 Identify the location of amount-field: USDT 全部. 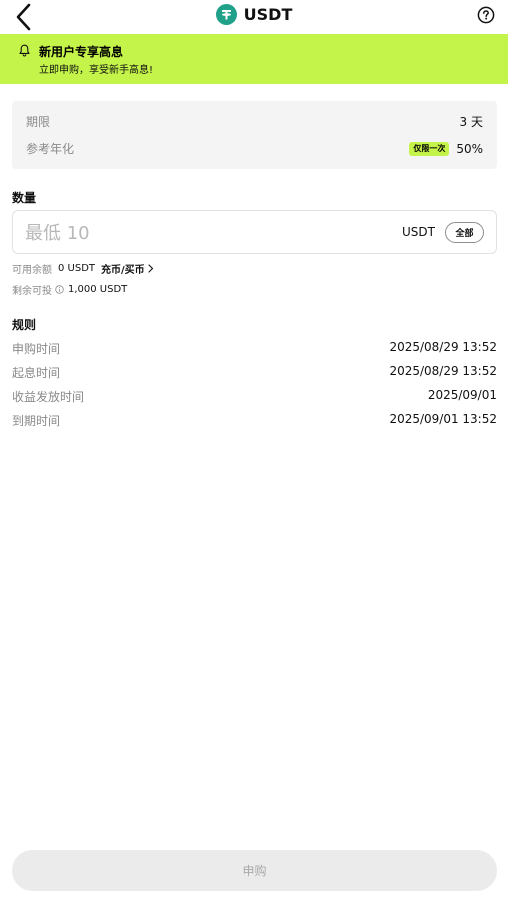
(254, 232).